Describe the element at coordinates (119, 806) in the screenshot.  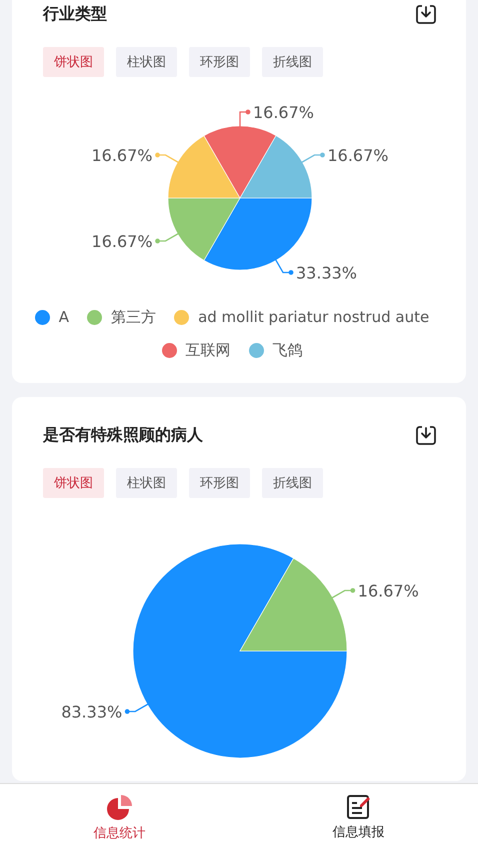
I see `pie-chart-icon` at that location.